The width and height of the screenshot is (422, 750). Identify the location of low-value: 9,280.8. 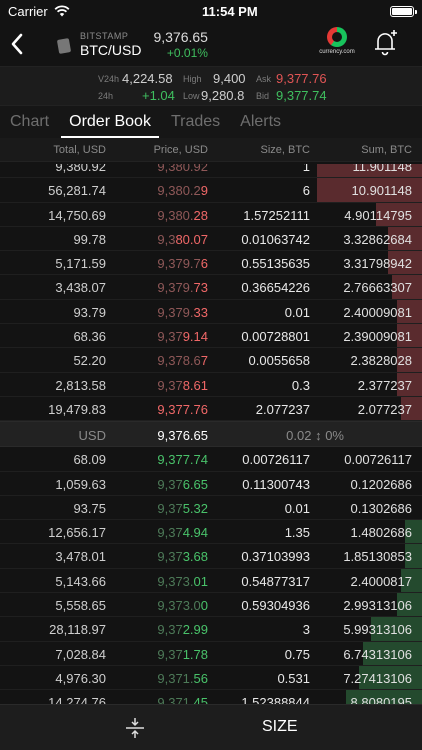
(223, 95).